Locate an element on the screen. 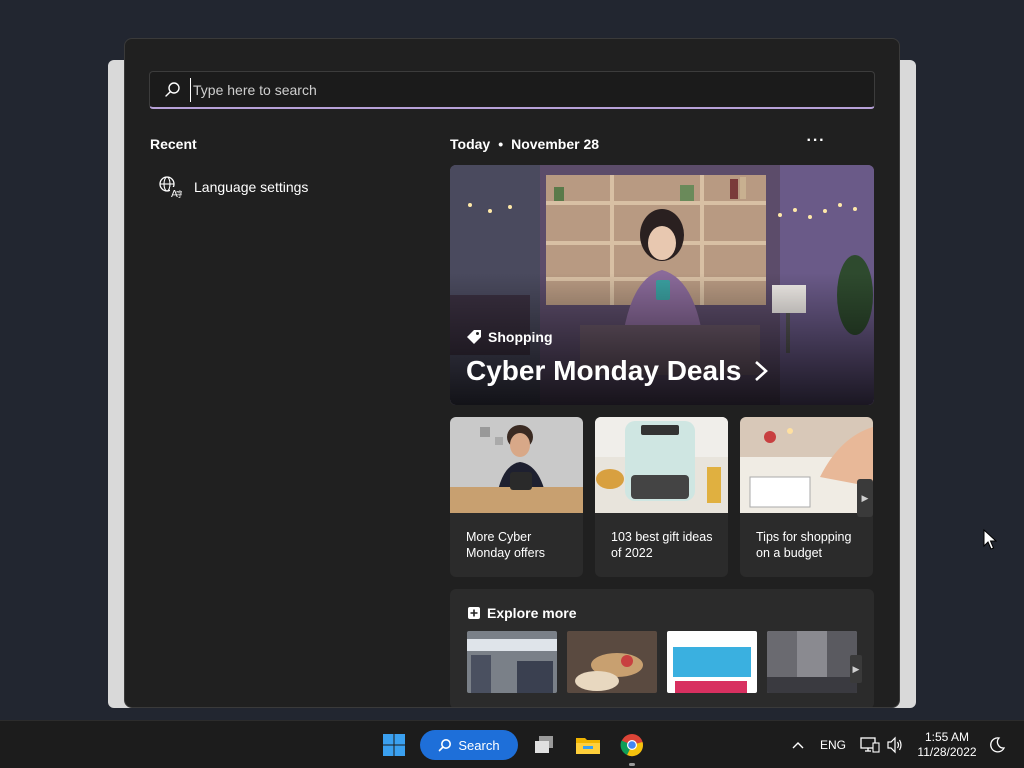 The width and height of the screenshot is (1024, 768). network-button is located at coordinates (870, 744).